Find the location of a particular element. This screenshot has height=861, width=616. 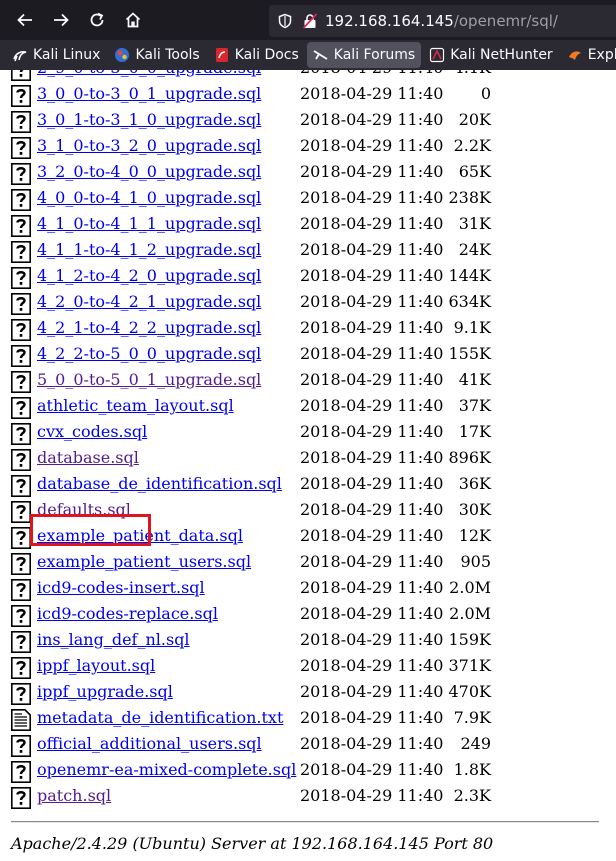

file-link: ippf_upgrade.sql is located at coordinates (105, 691).